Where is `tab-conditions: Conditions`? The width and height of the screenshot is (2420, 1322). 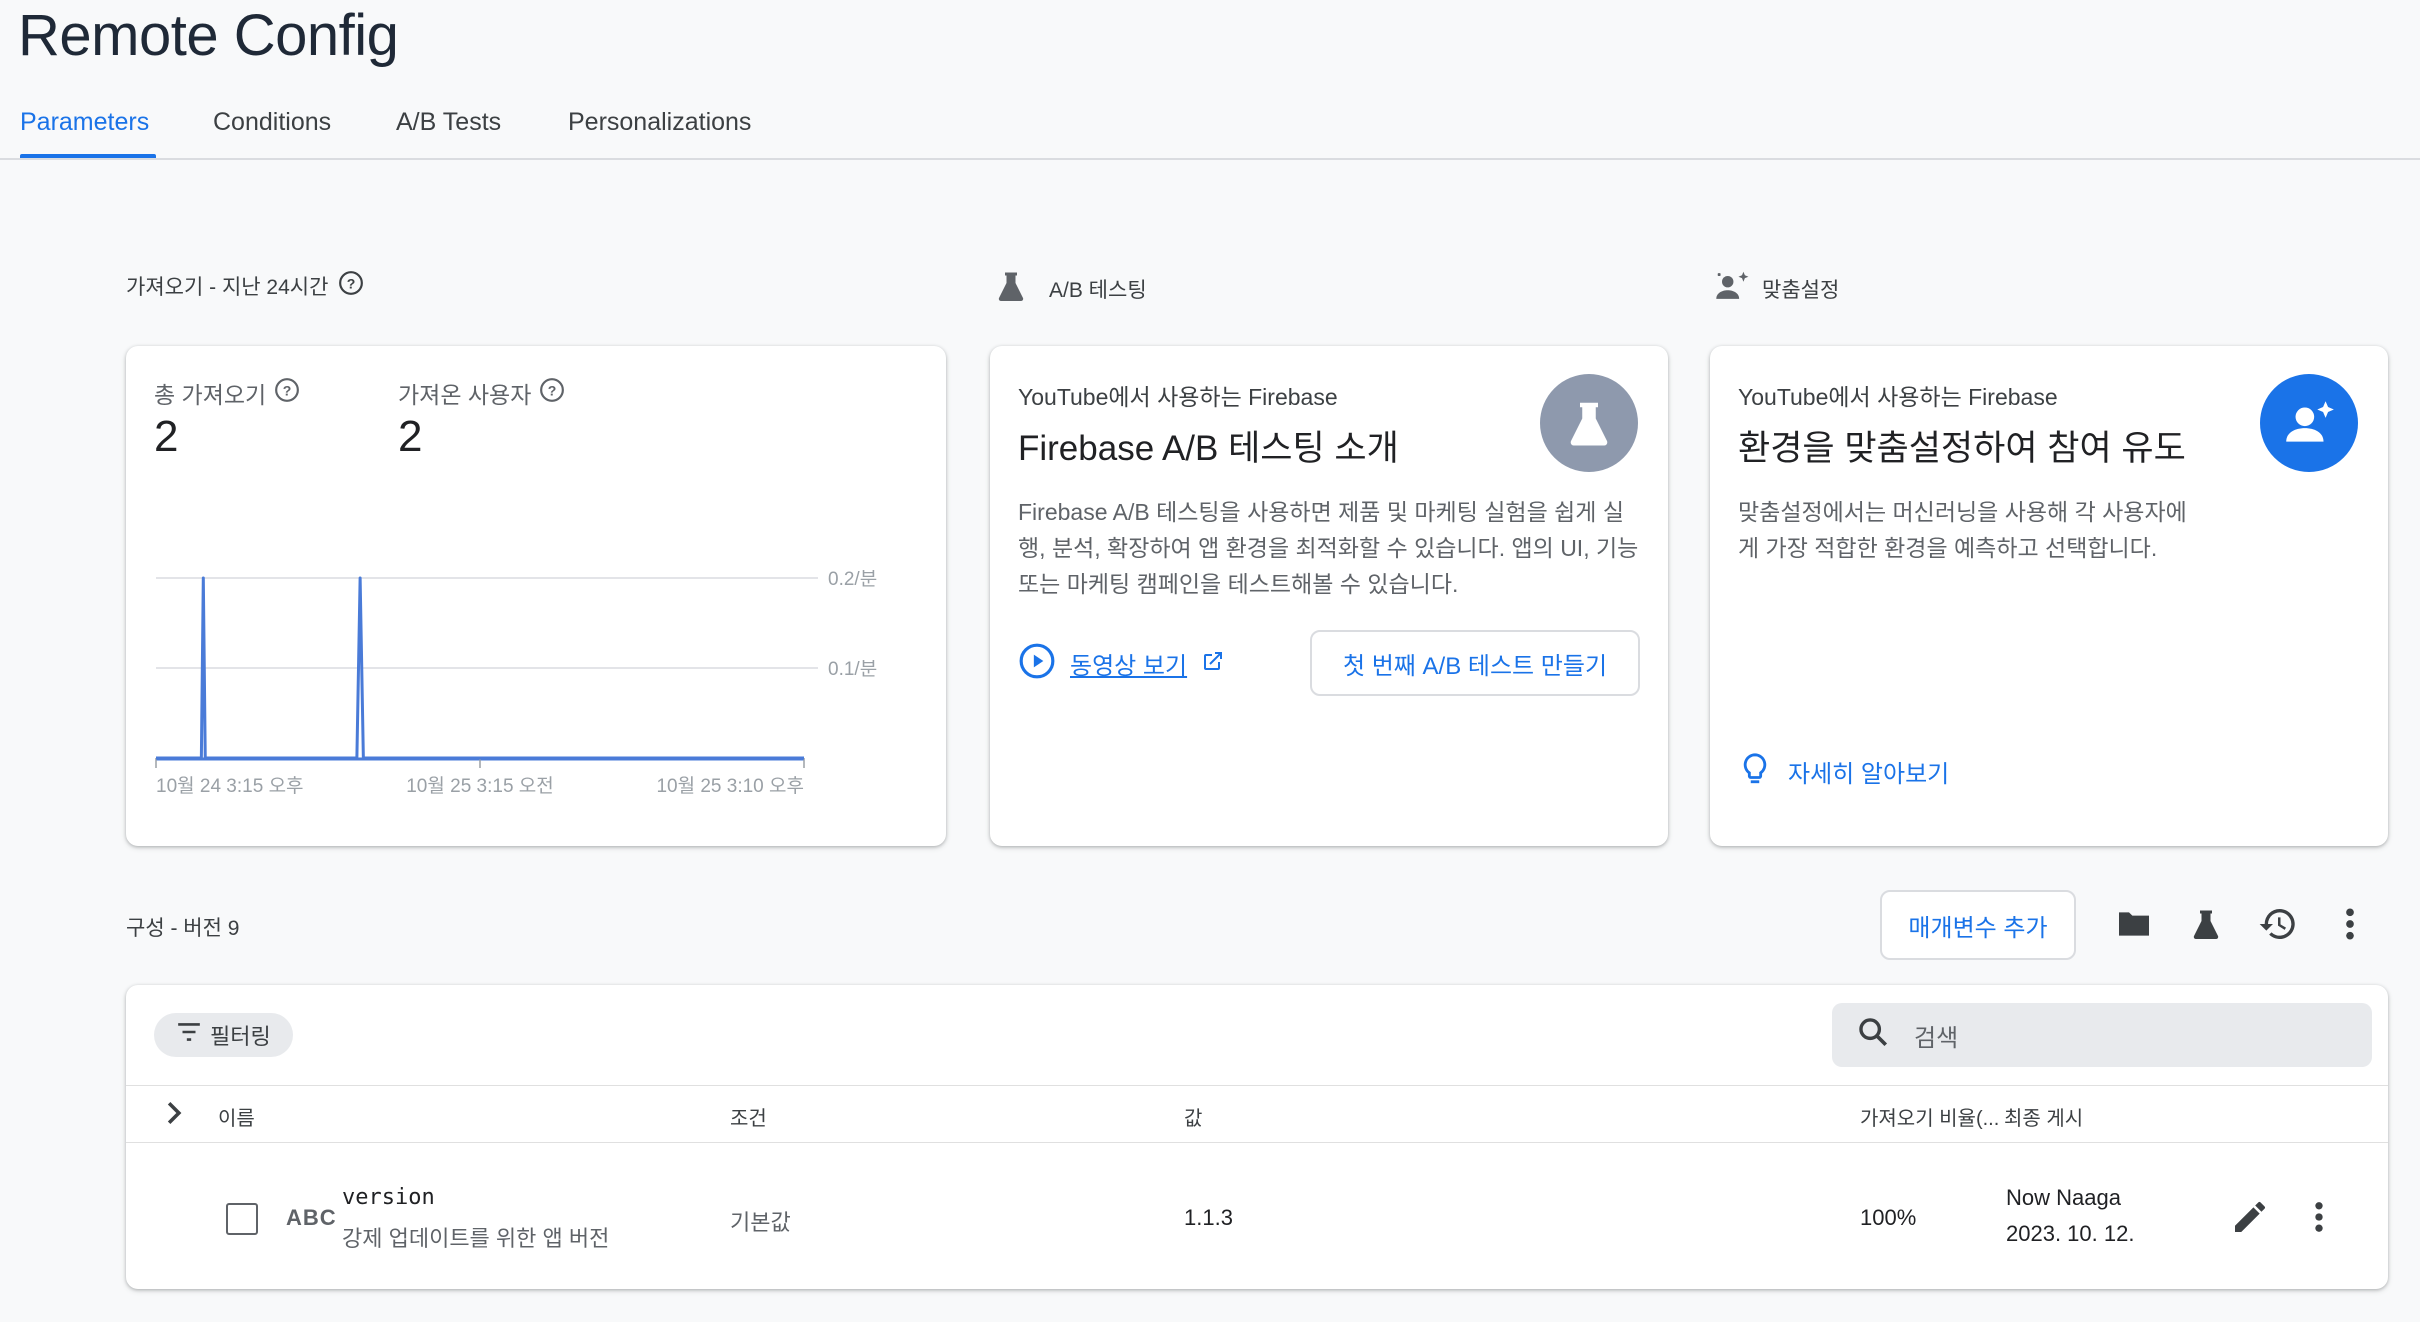
tab-conditions: Conditions is located at coordinates (272, 122).